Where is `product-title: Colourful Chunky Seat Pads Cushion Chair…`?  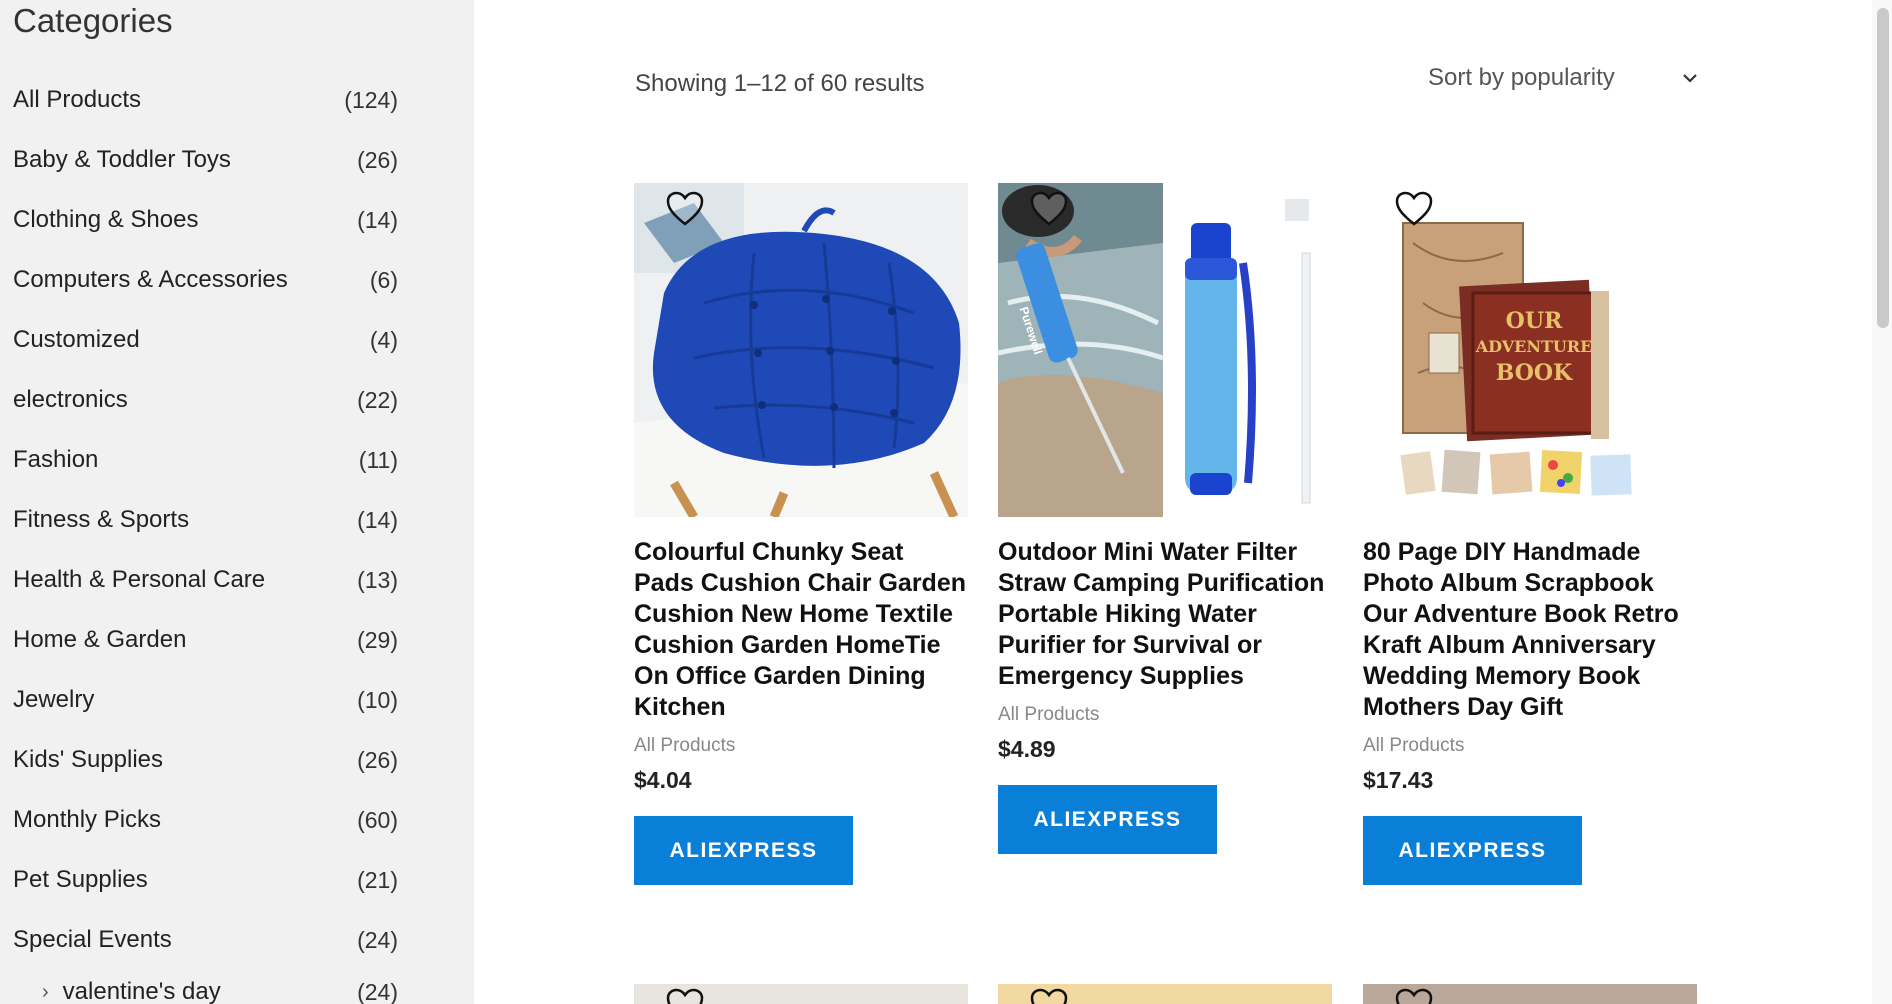 product-title: Colourful Chunky Seat Pads Cushion Chair… is located at coordinates (801, 630).